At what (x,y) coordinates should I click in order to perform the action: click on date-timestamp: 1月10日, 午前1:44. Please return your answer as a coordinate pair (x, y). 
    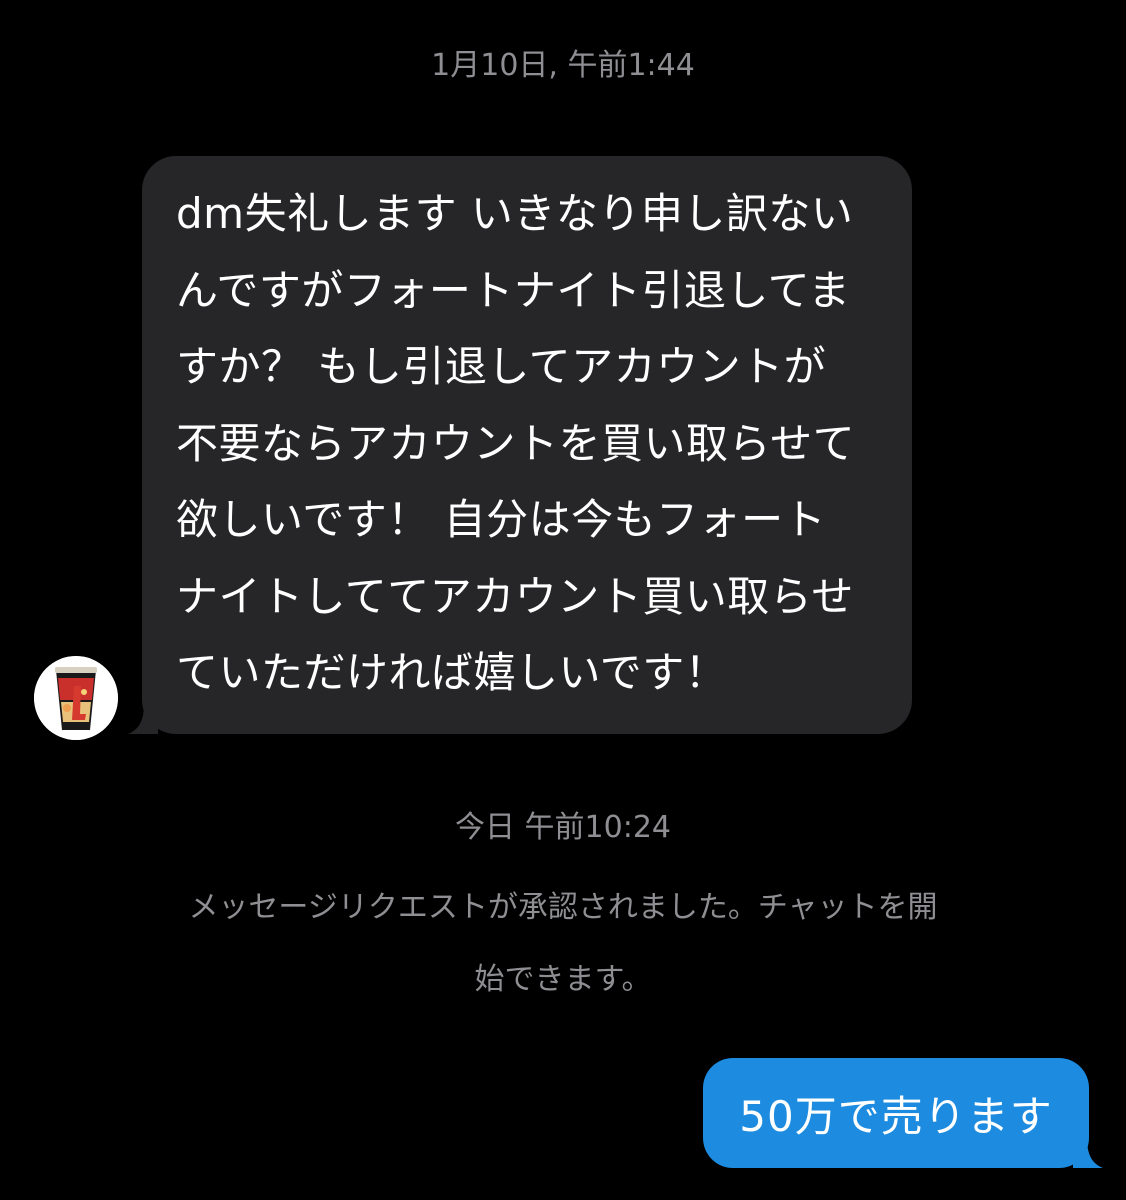
    Looking at the image, I should click on (563, 65).